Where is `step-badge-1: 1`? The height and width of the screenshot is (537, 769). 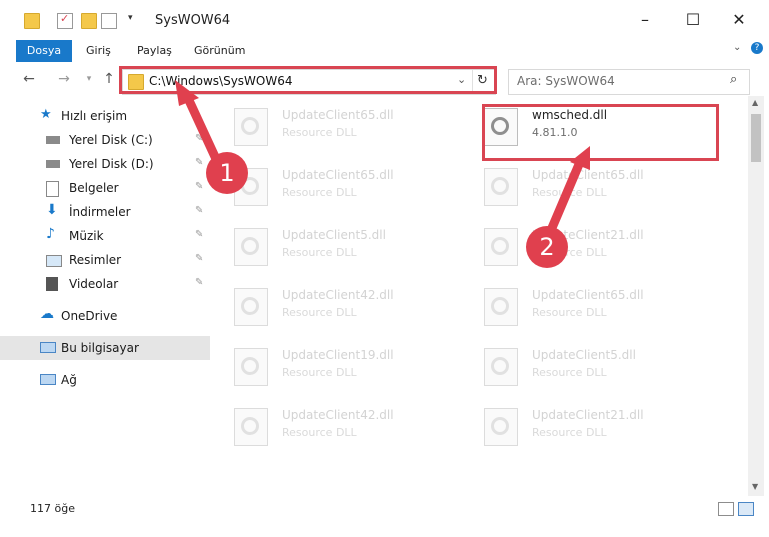
step-badge-1: 1 is located at coordinates (227, 173).